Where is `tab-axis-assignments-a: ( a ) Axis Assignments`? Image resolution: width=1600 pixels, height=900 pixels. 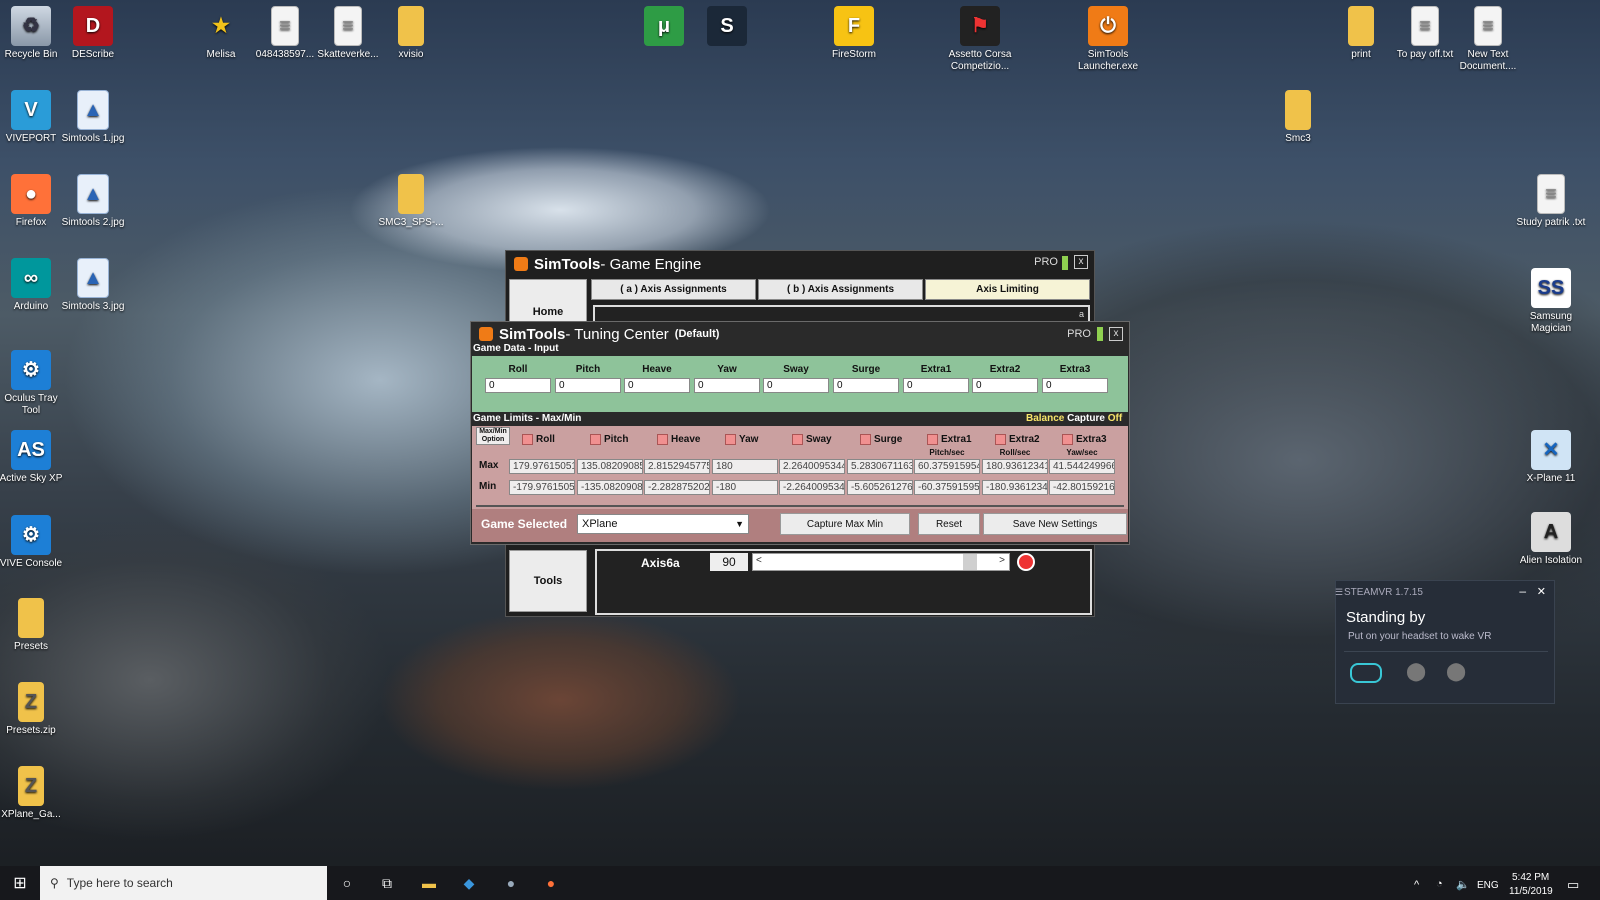 tab-axis-assignments-a: ( a ) Axis Assignments is located at coordinates (673, 289).